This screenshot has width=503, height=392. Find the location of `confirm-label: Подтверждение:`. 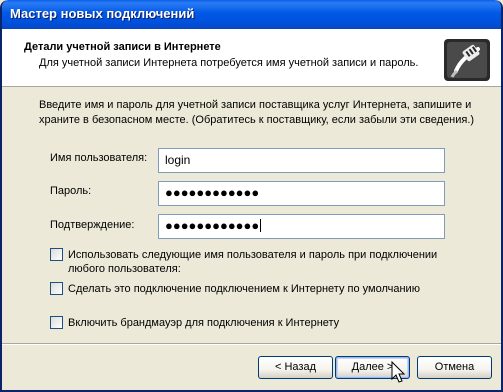

confirm-label: Подтверждение: is located at coordinates (92, 225).